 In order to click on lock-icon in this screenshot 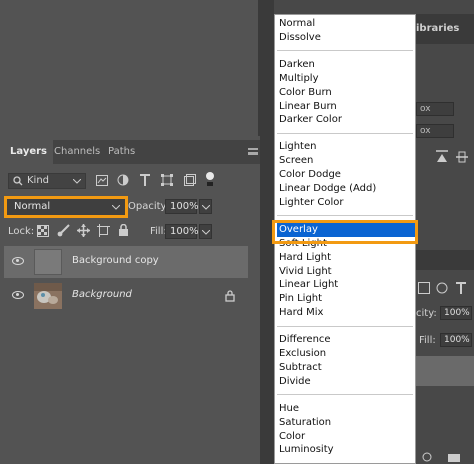, I will do `click(230, 296)`.